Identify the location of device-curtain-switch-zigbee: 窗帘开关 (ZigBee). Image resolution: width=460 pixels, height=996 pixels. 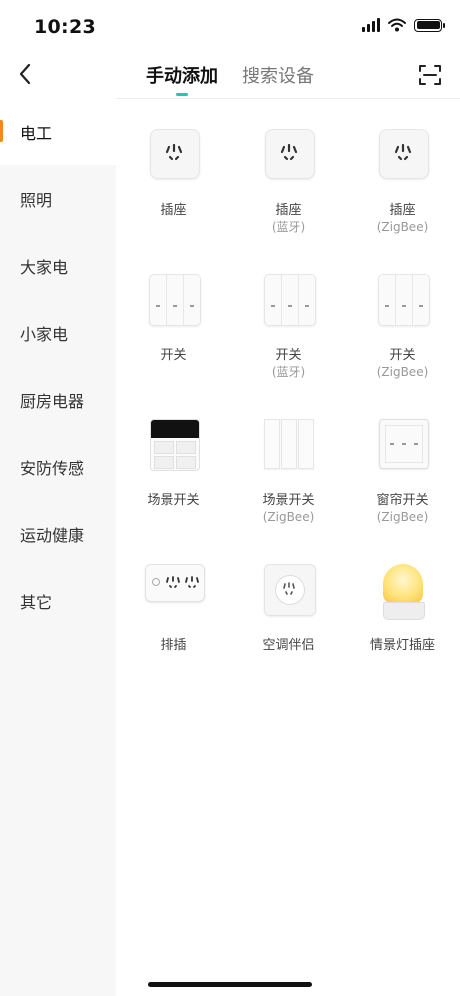
(402, 456).